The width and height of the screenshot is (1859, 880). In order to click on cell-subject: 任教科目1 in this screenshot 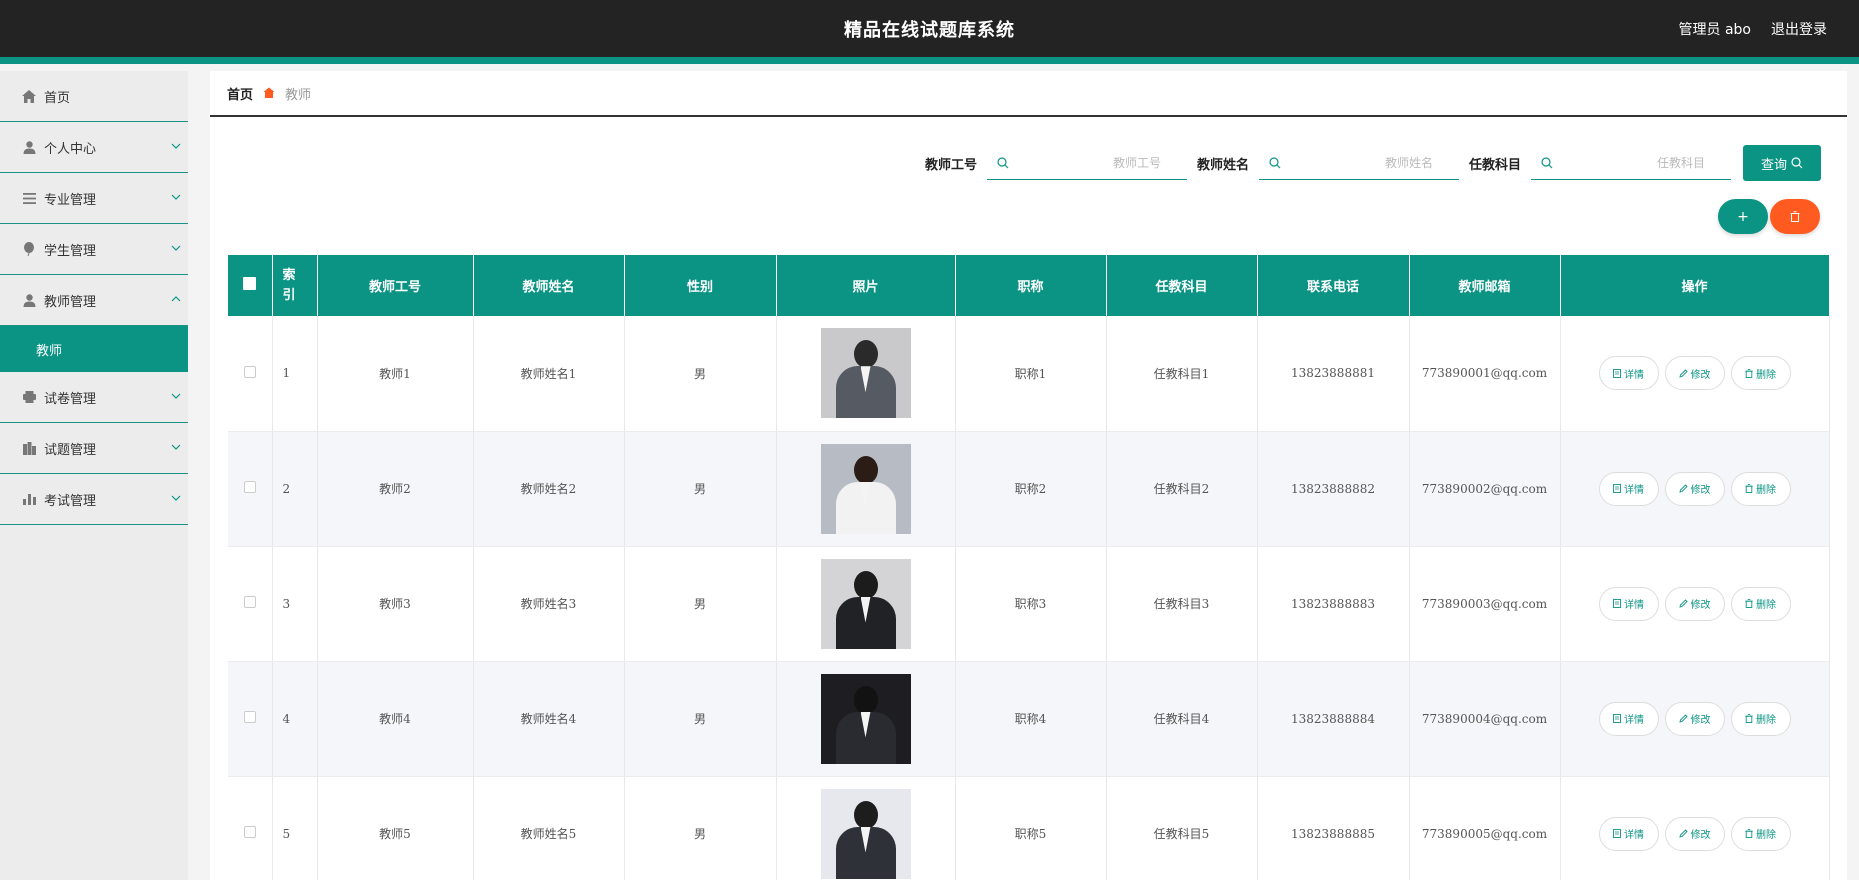, I will do `click(1182, 374)`.